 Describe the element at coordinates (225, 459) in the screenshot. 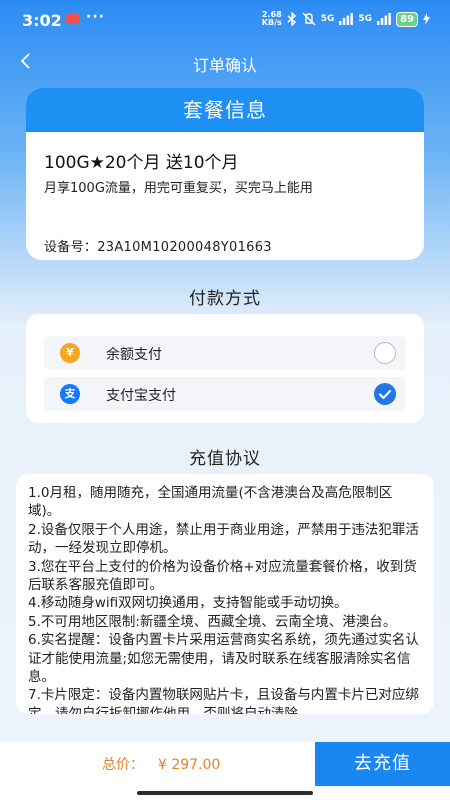

I see `agreement-title: 充值协议` at that location.